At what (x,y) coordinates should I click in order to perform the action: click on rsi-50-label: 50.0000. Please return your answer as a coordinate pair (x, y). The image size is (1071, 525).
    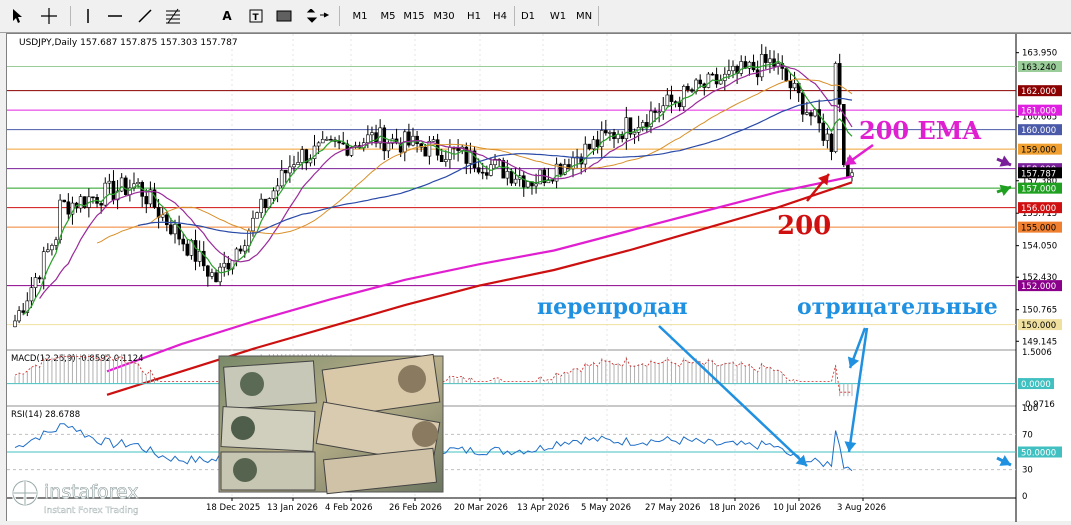
    Looking at the image, I should click on (1038, 454).